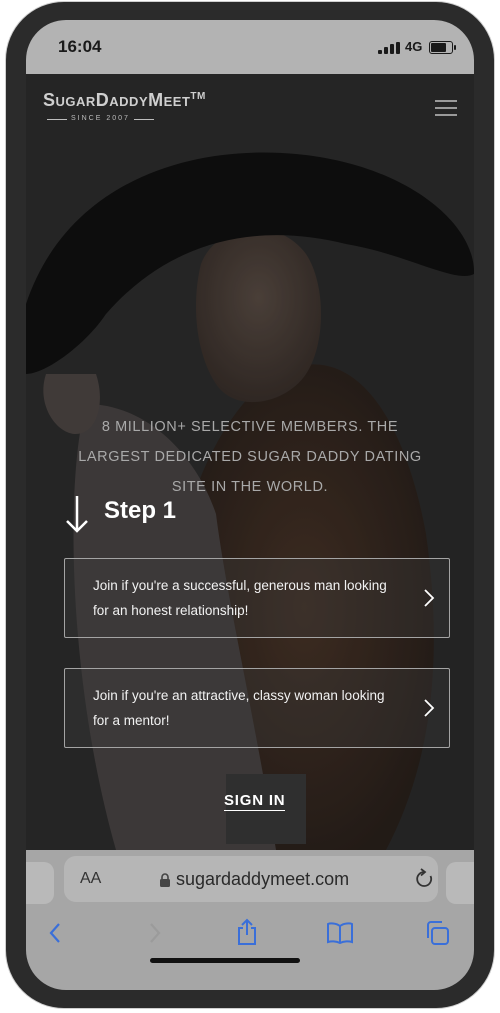  What do you see at coordinates (250, 47) in the screenshot?
I see `status-bar: 16:04 4G` at bounding box center [250, 47].